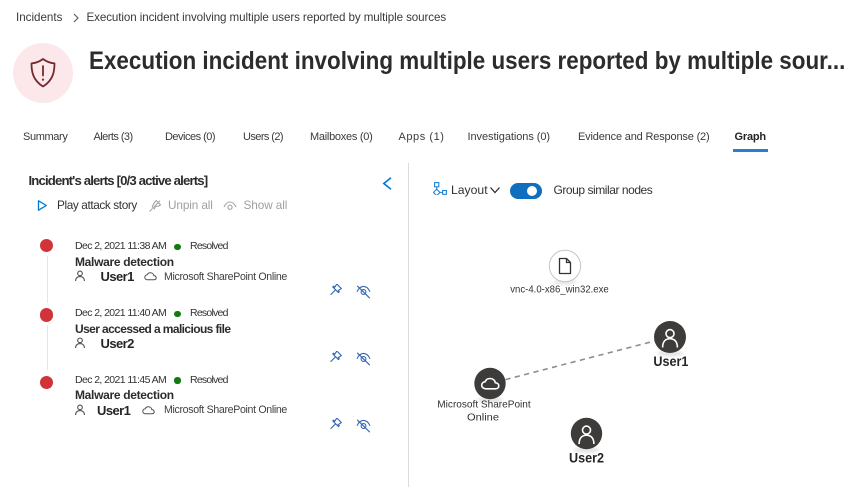  Describe the element at coordinates (586, 457) in the screenshot. I see `svg-text: User2` at that location.